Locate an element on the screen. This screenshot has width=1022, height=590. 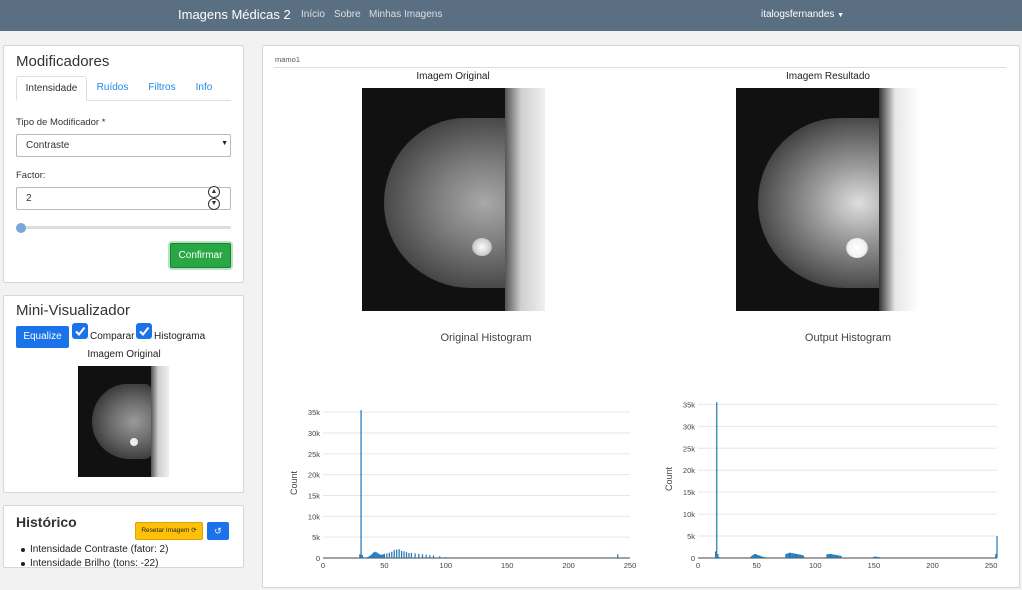
tab-intensidade: Intensidade is located at coordinates (51, 88).